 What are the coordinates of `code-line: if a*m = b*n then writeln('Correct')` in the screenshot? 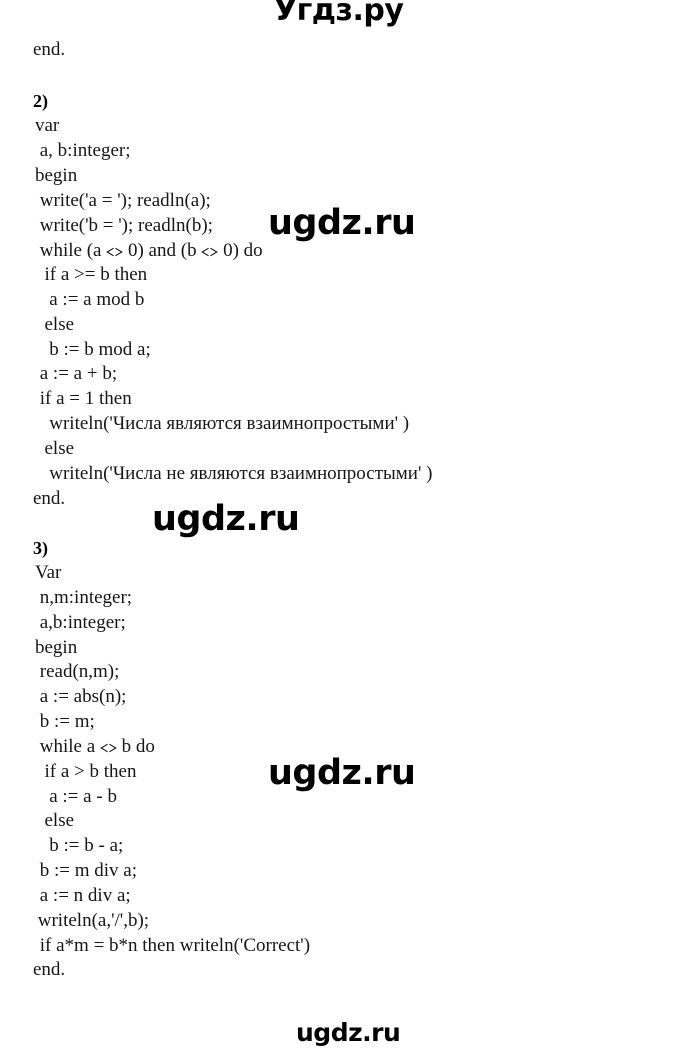 It's located at (173, 945).